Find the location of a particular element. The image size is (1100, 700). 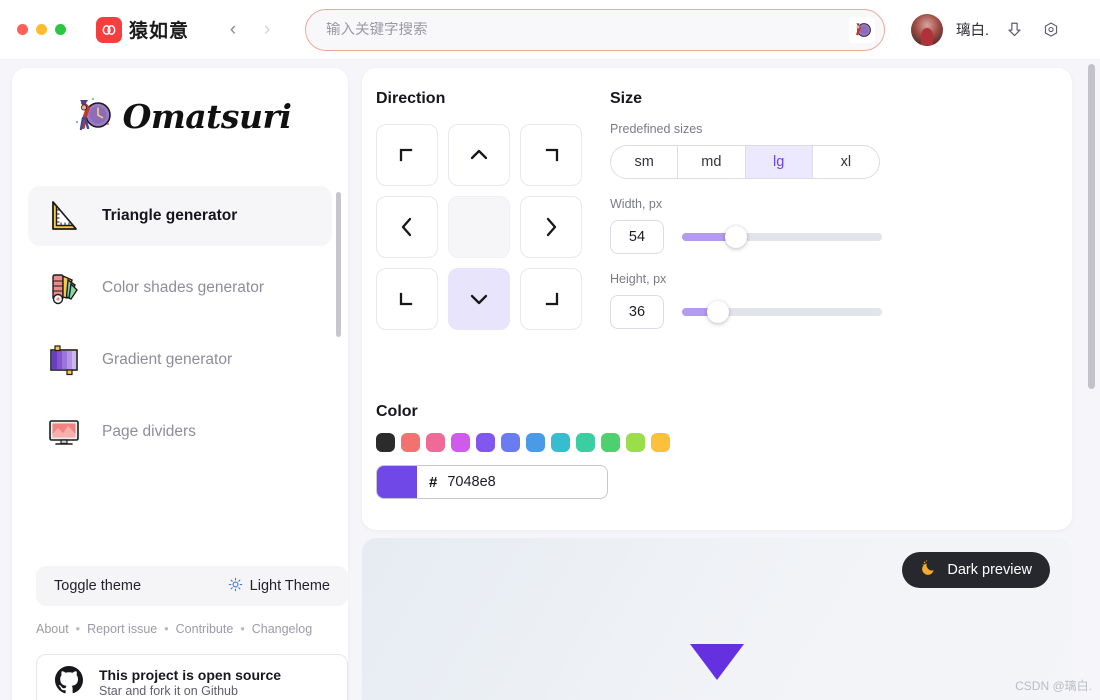

sidebar-logo: Omatsuri is located at coordinates (180, 103).